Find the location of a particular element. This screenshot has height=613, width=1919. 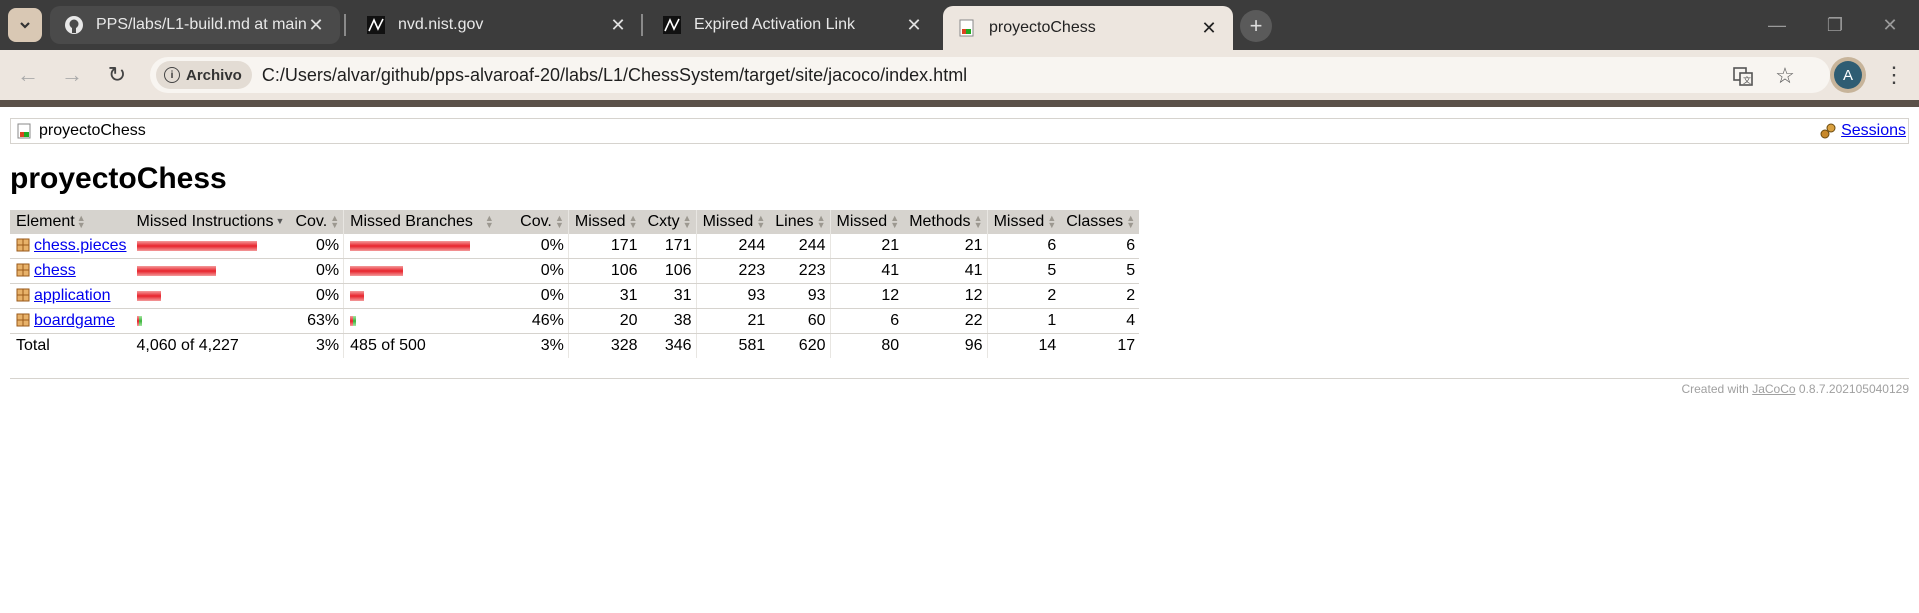

methods: 21 is located at coordinates (945, 246).